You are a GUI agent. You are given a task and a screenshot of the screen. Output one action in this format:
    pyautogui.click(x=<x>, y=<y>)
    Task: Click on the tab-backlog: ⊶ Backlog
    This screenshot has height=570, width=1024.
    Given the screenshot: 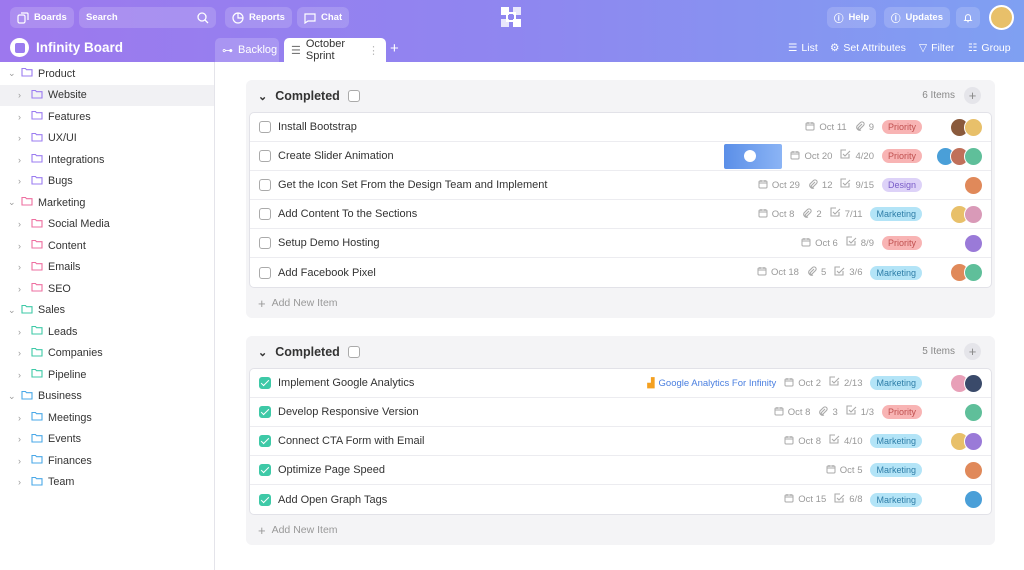 What is the action you would take?
    pyautogui.click(x=247, y=50)
    